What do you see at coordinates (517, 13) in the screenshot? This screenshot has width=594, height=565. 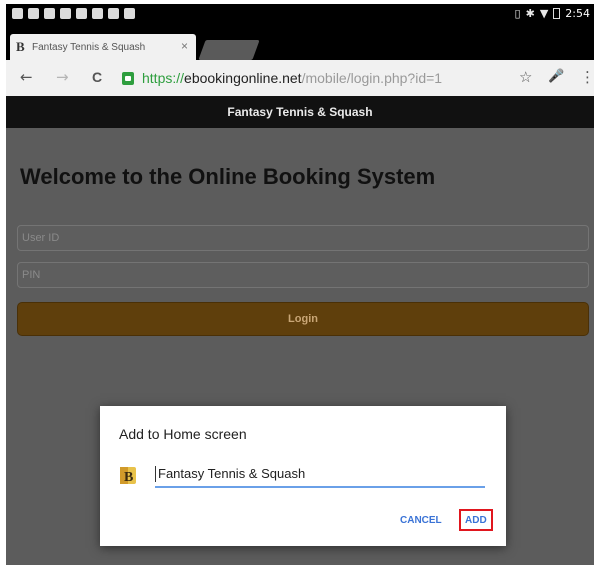 I see `vibrate-icon: ▯` at bounding box center [517, 13].